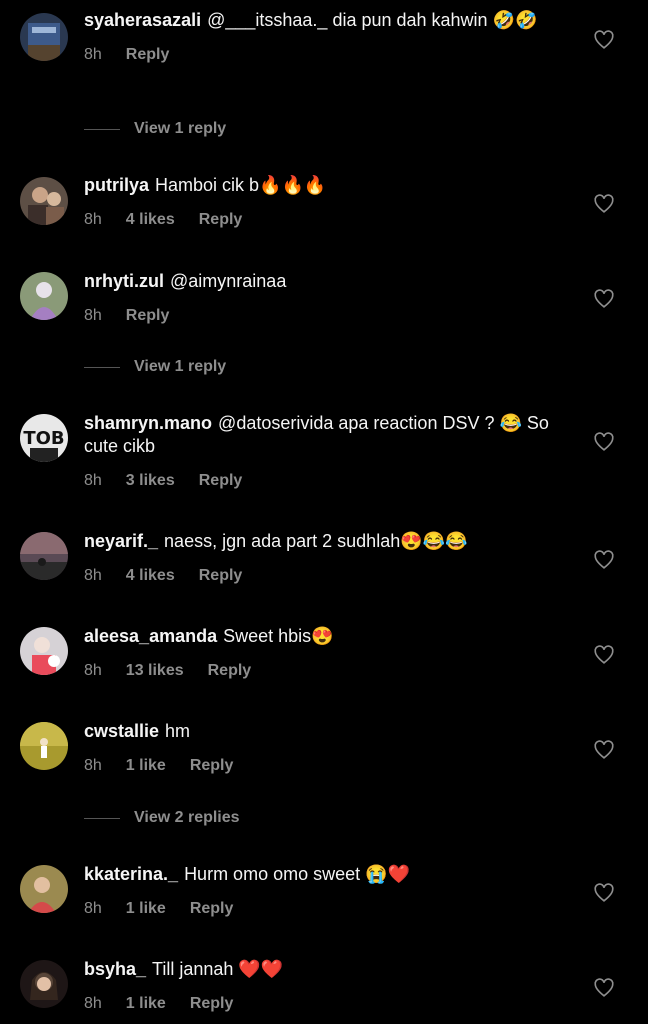  Describe the element at coordinates (326, 672) in the screenshot. I see `comment-meta: 8h 13 likes Reply` at that location.